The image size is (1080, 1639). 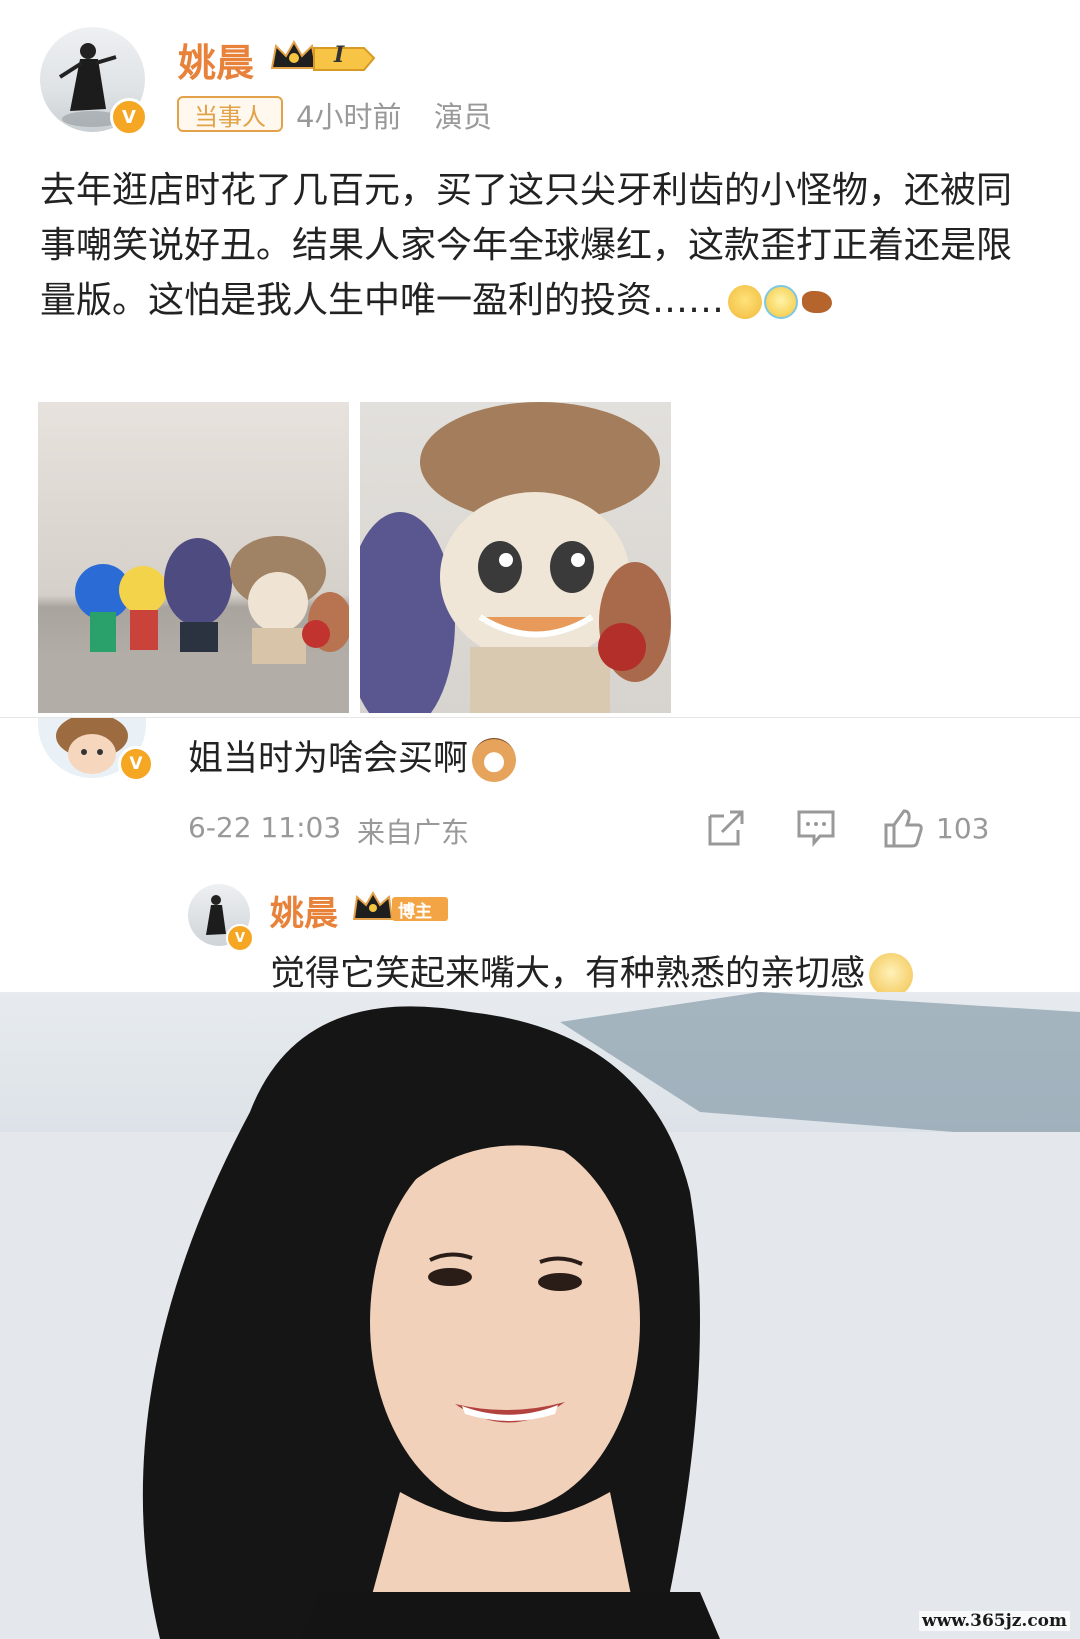 I want to click on blogger-badge-label: 博主, so click(x=415, y=912).